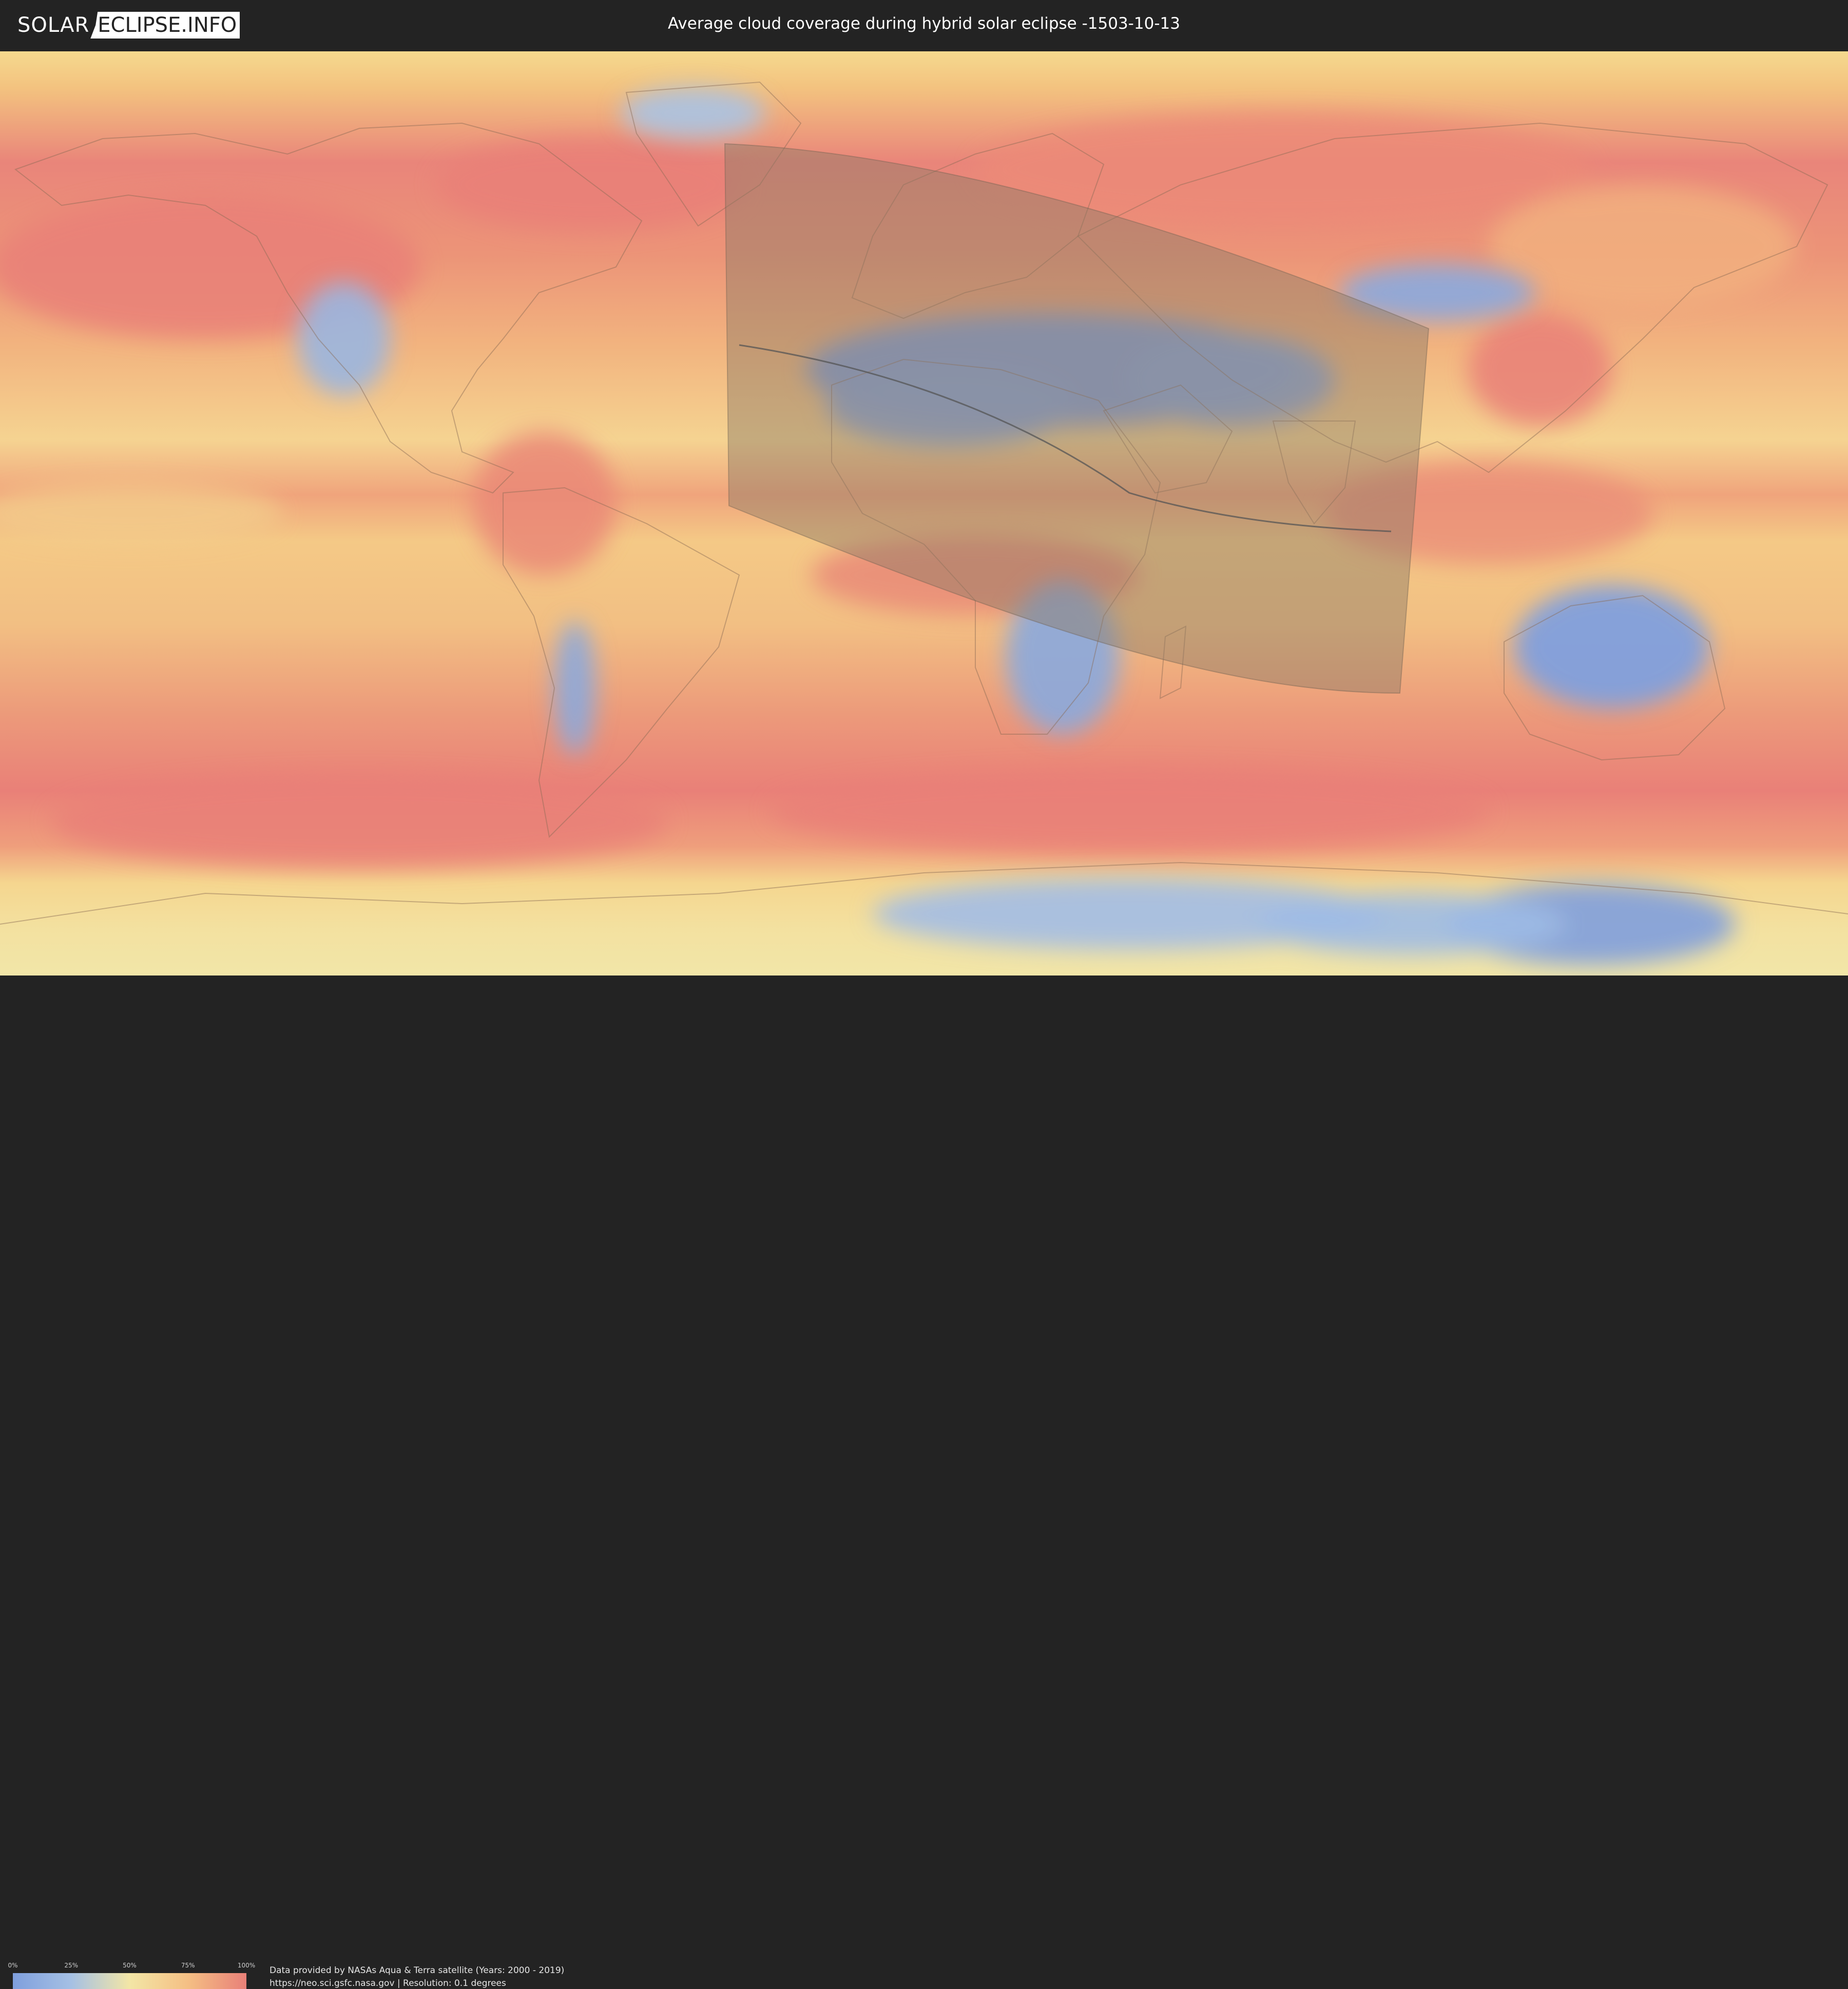 The image size is (1848, 1989). I want to click on legend-tick-100: 100%, so click(246, 1965).